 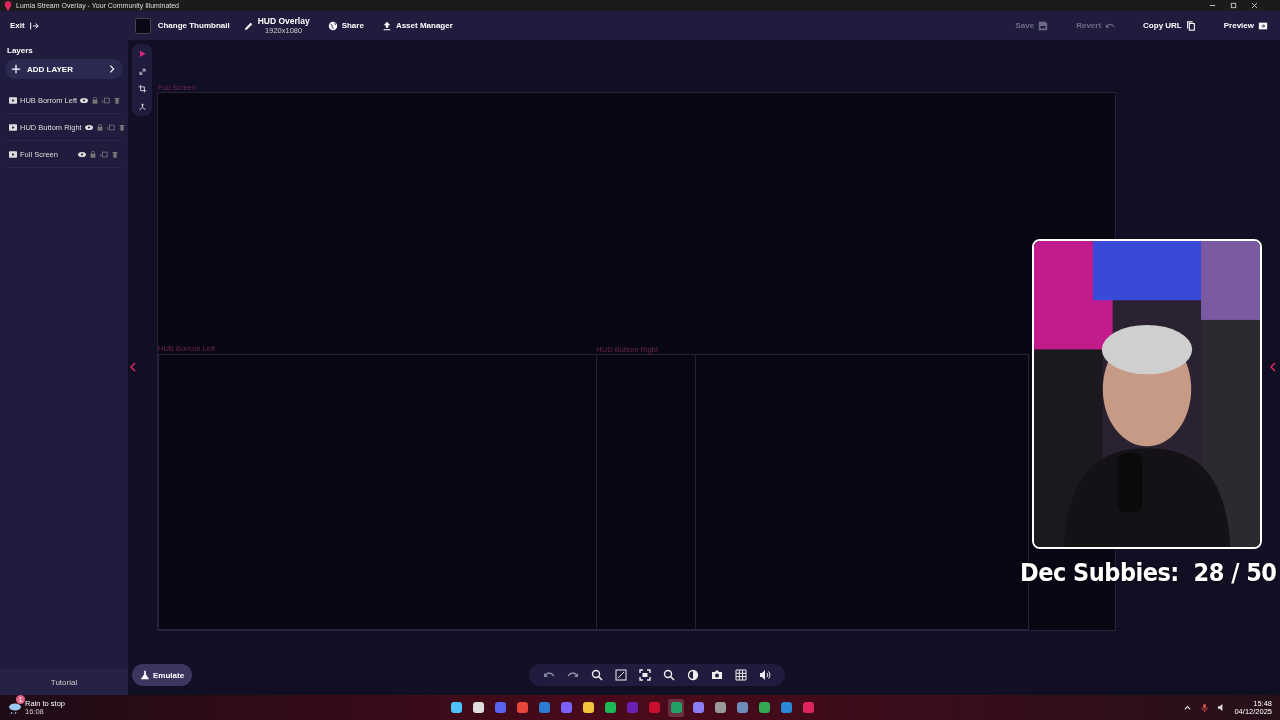 What do you see at coordinates (1254, 5) in the screenshot?
I see `close-icon` at bounding box center [1254, 5].